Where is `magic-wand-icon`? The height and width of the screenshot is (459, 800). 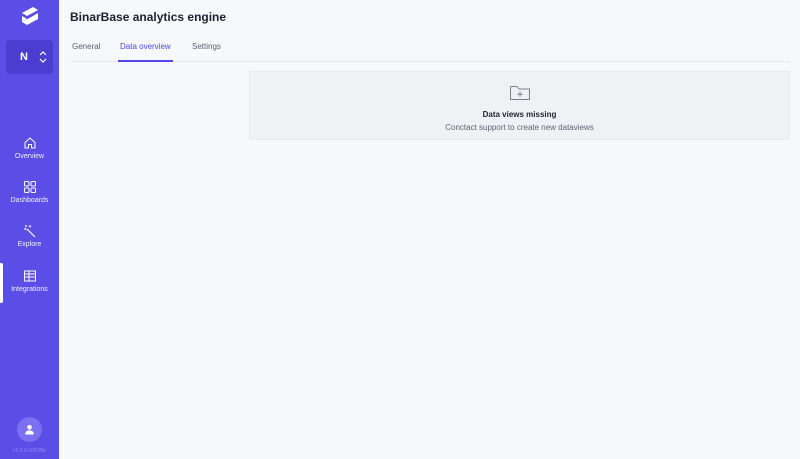 magic-wand-icon is located at coordinates (29, 231).